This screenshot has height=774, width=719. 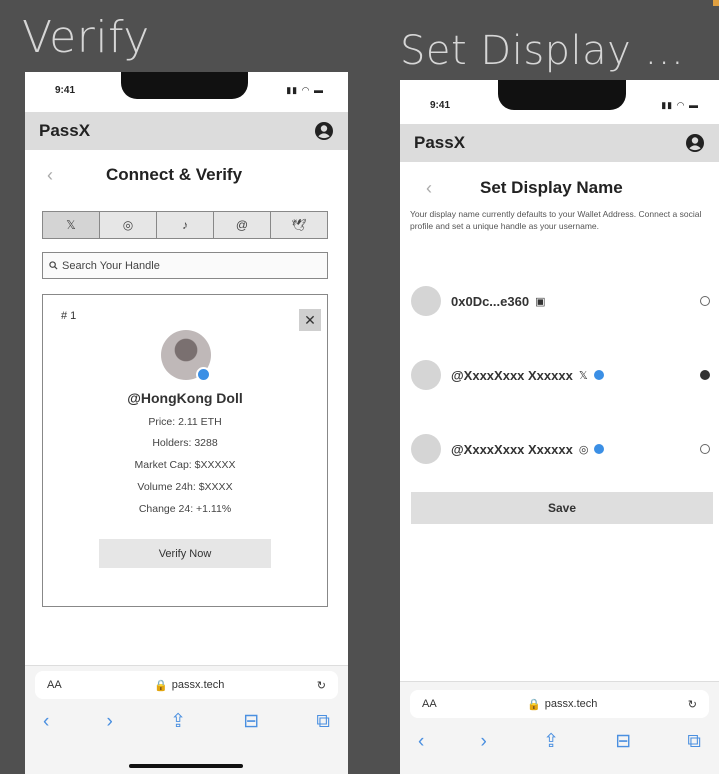 What do you see at coordinates (716, 3) in the screenshot?
I see `corner-accent` at bounding box center [716, 3].